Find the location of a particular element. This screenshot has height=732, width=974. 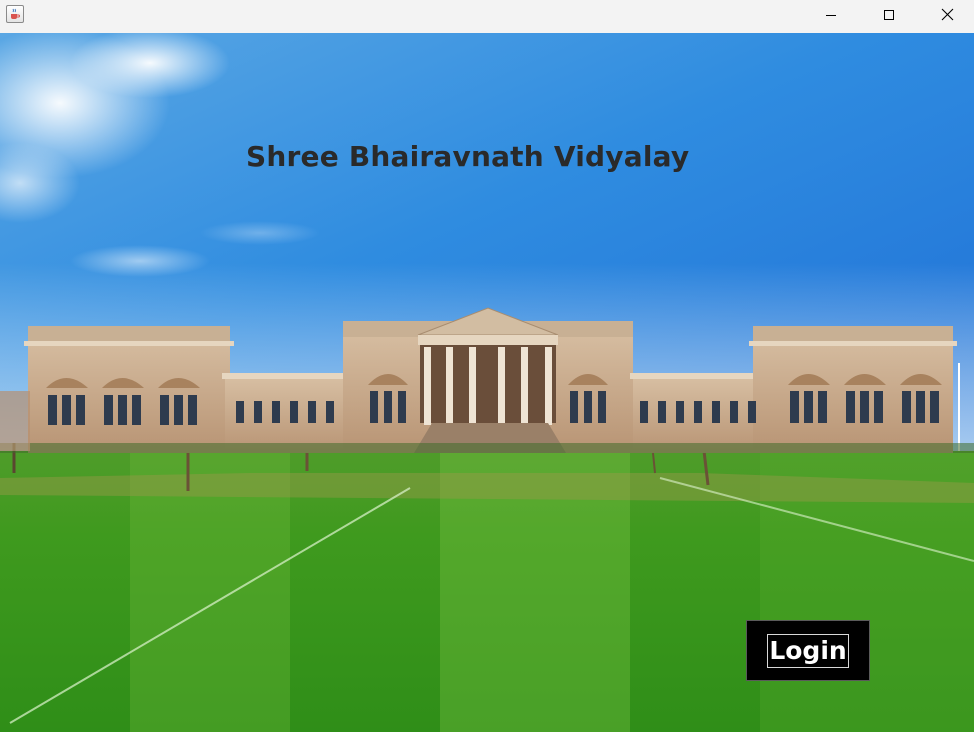

minimize-button is located at coordinates (831, 15).